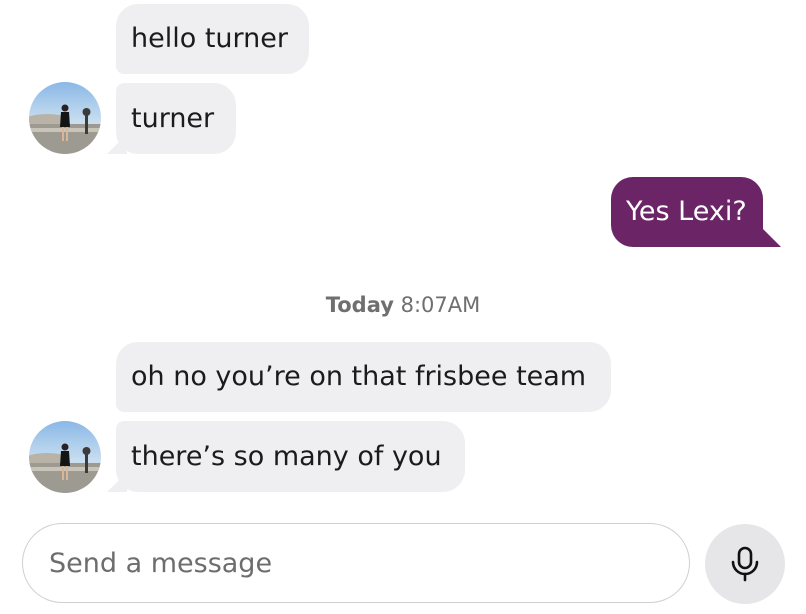 The height and width of the screenshot is (614, 806). What do you see at coordinates (173, 118) in the screenshot?
I see `message-text: turner` at bounding box center [173, 118].